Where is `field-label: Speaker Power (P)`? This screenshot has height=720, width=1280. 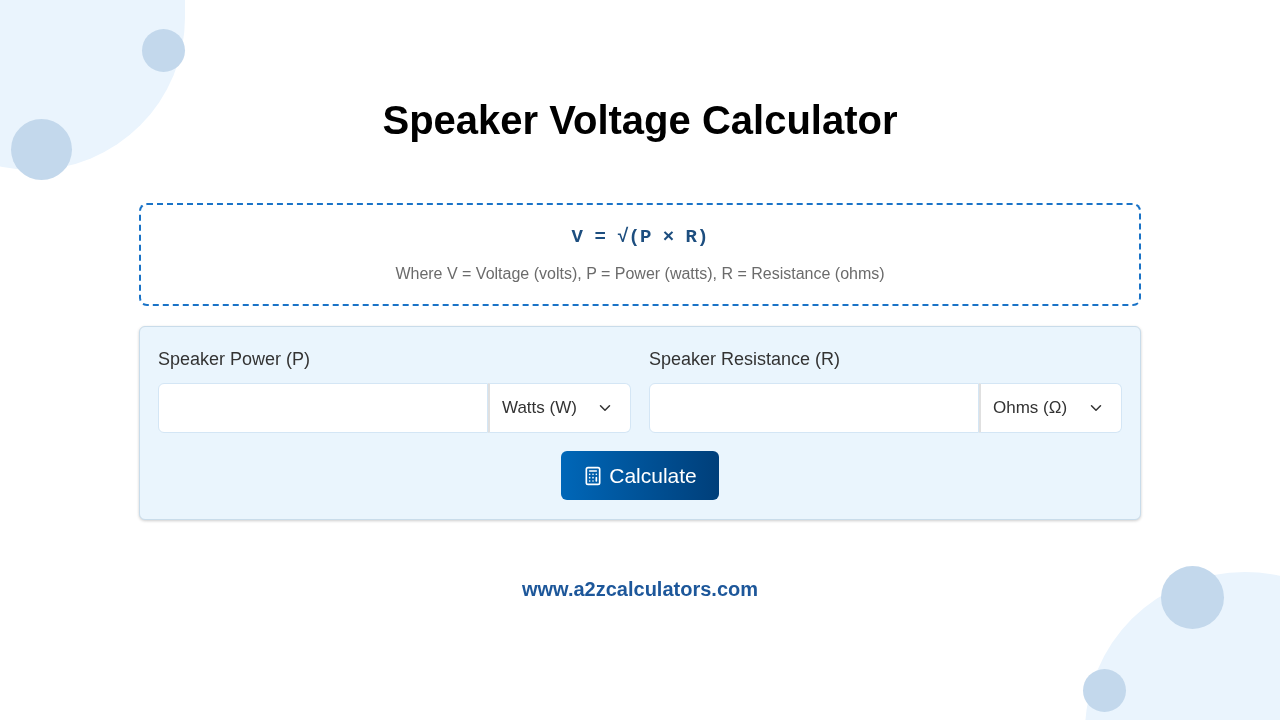
field-label: Speaker Power (P) is located at coordinates (235, 359).